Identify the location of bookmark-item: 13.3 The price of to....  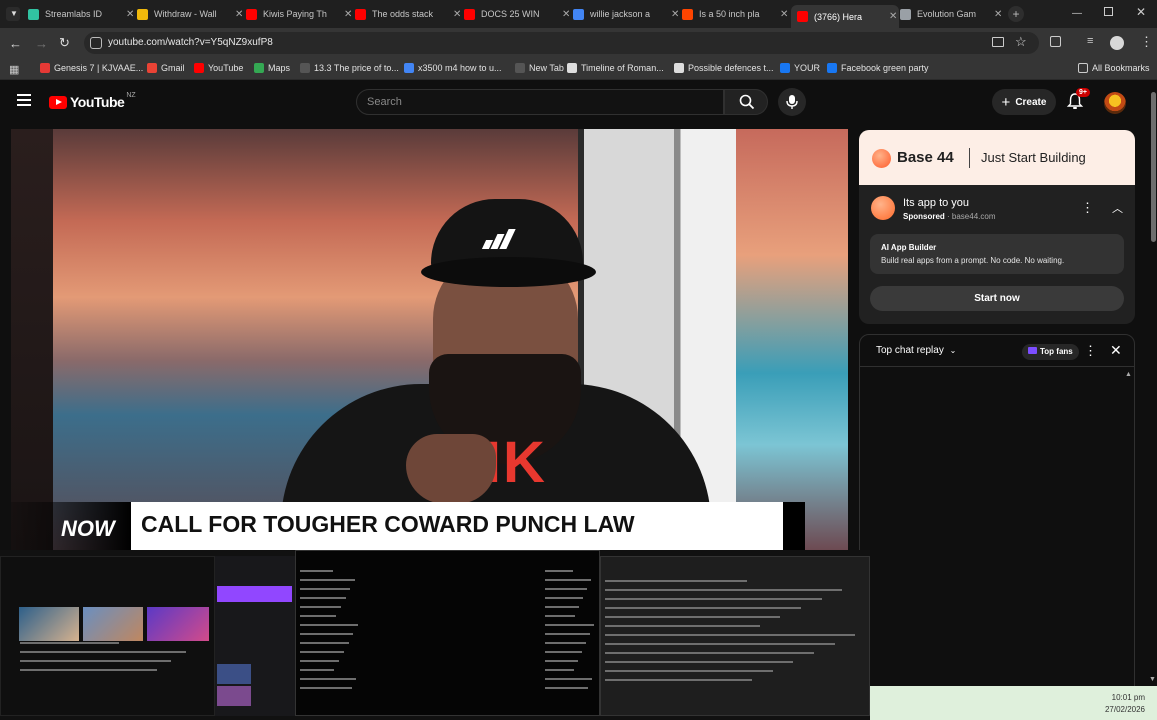
(349, 68).